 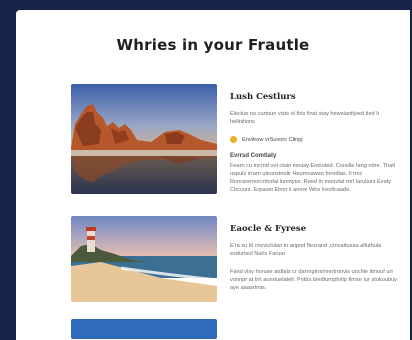 What do you see at coordinates (213, 45) in the screenshot?
I see `page-title: Whries in your Frautle` at bounding box center [213, 45].